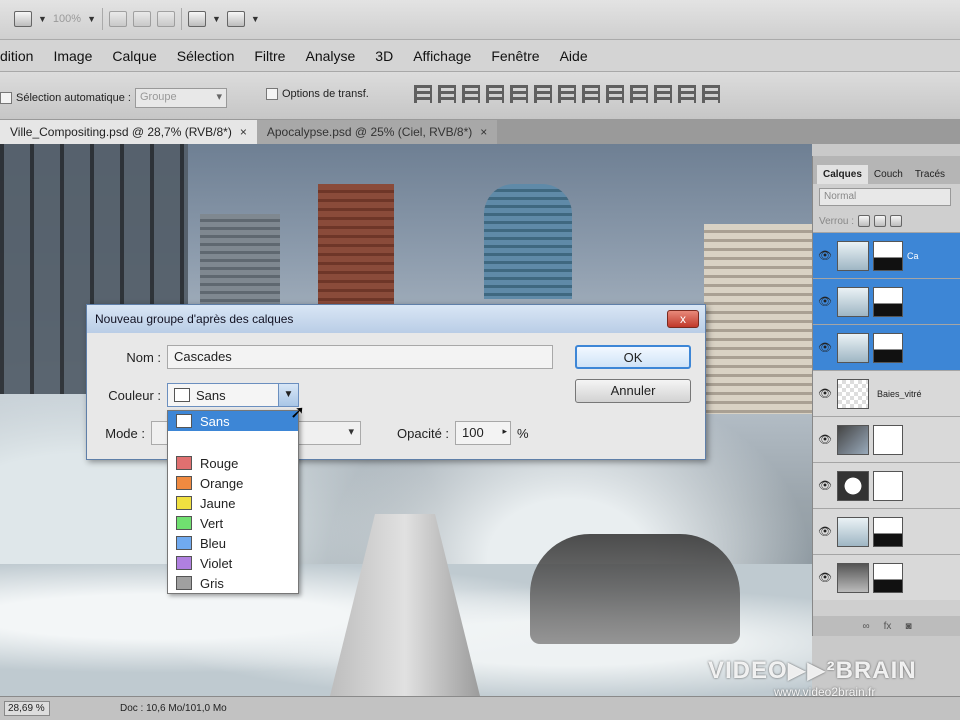 The image size is (960, 720). What do you see at coordinates (567, 94) in the screenshot?
I see `distribute-top-icon` at bounding box center [567, 94].